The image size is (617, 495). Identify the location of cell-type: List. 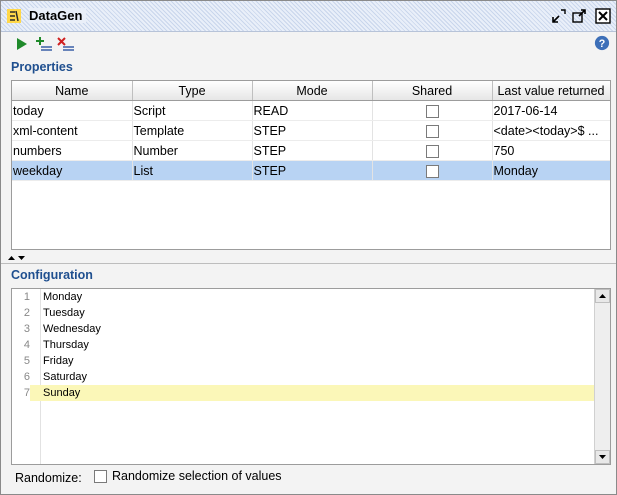
(192, 170).